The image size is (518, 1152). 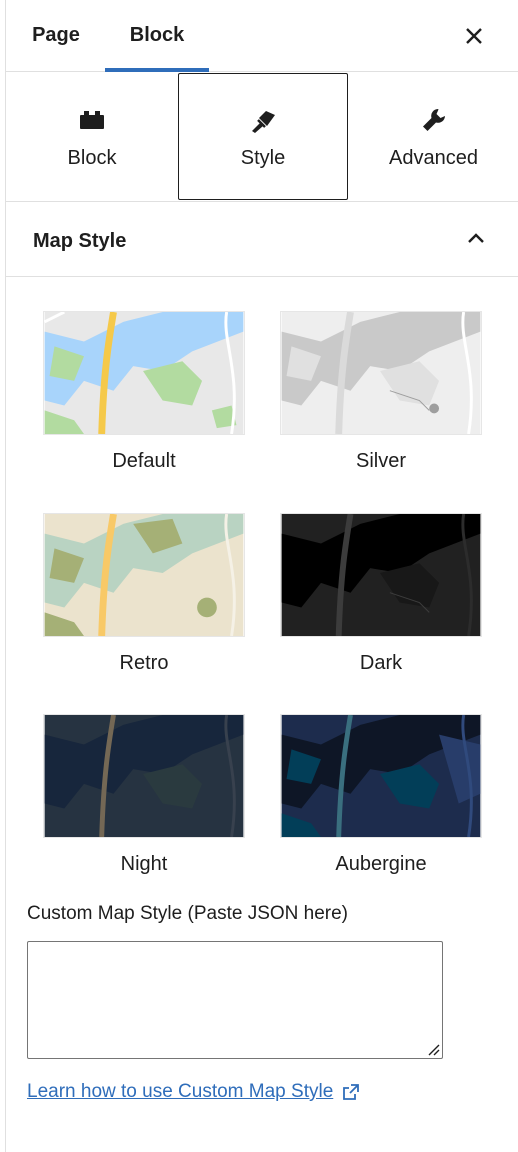 What do you see at coordinates (381, 575) in the screenshot?
I see `dark-map-thumbnail` at bounding box center [381, 575].